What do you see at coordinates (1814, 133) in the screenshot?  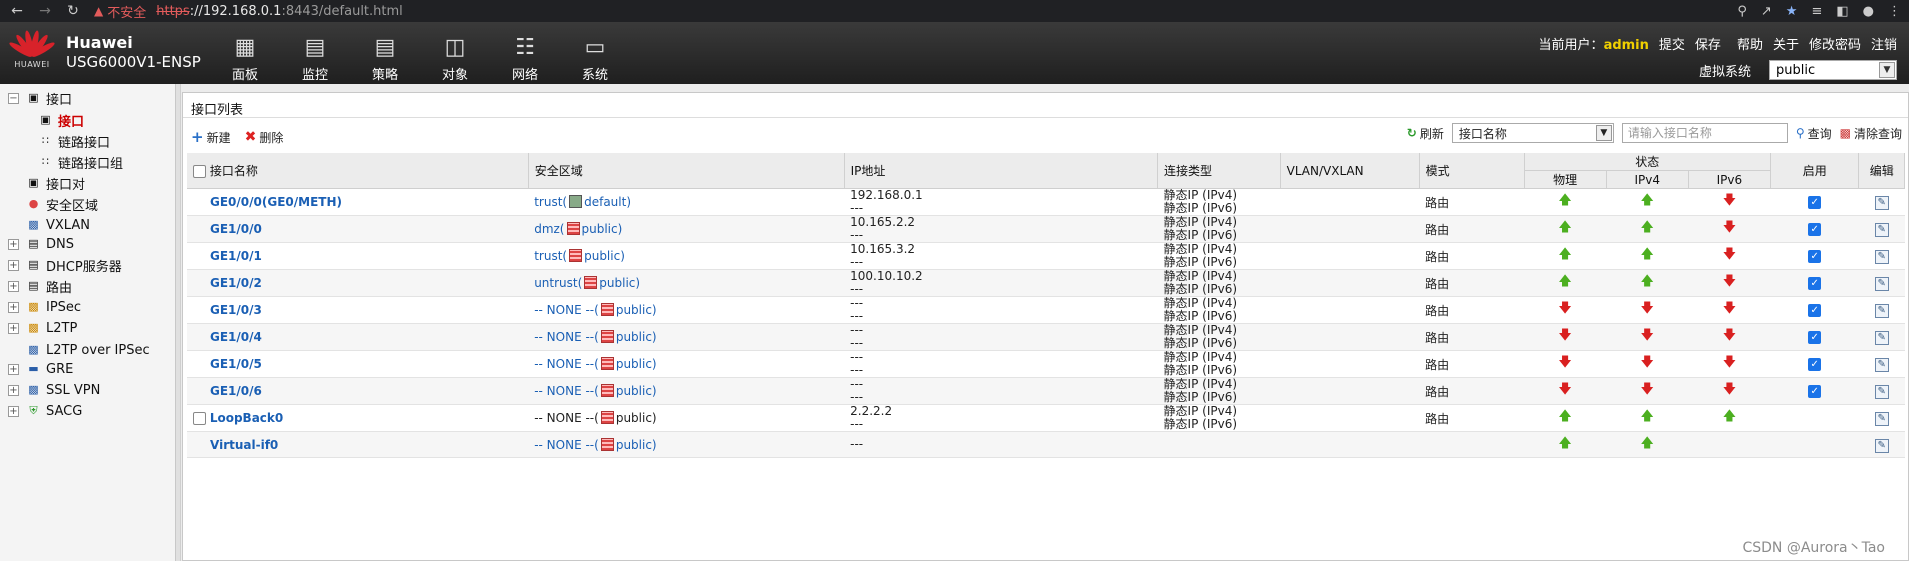 I see `query-button: ⚲ 查询` at bounding box center [1814, 133].